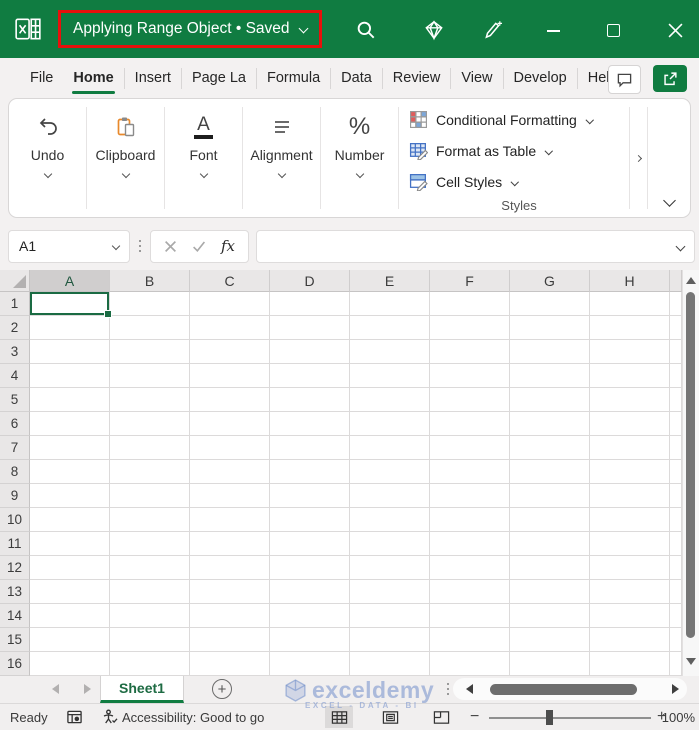  Describe the element at coordinates (550, 640) in the screenshot. I see `cell-G15` at that location.